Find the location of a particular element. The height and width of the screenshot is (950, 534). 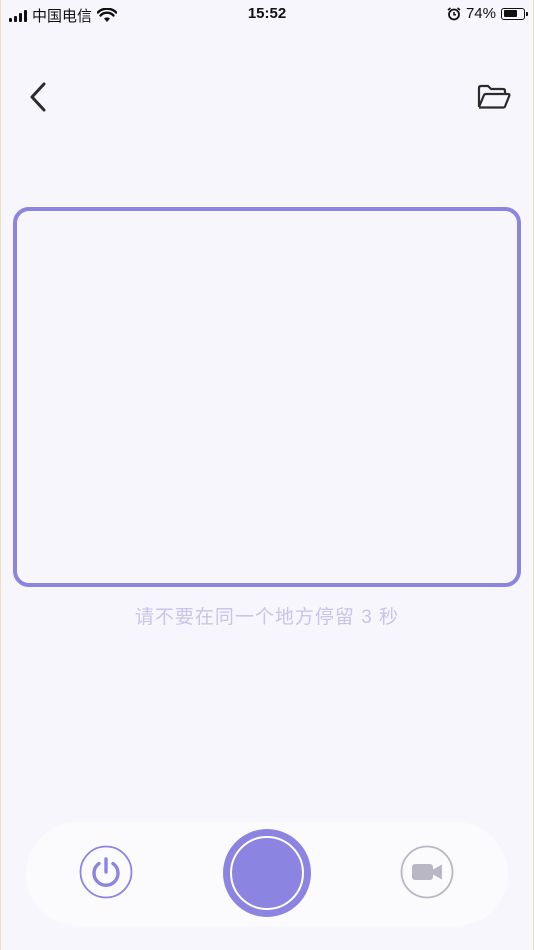

record-button-ring is located at coordinates (267, 873).